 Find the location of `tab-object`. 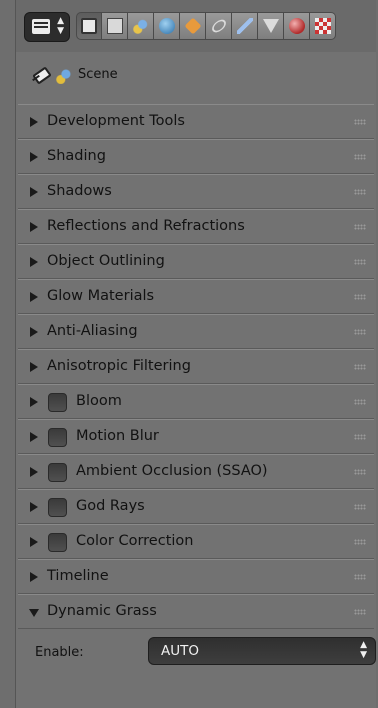

tab-object is located at coordinates (193, 26).